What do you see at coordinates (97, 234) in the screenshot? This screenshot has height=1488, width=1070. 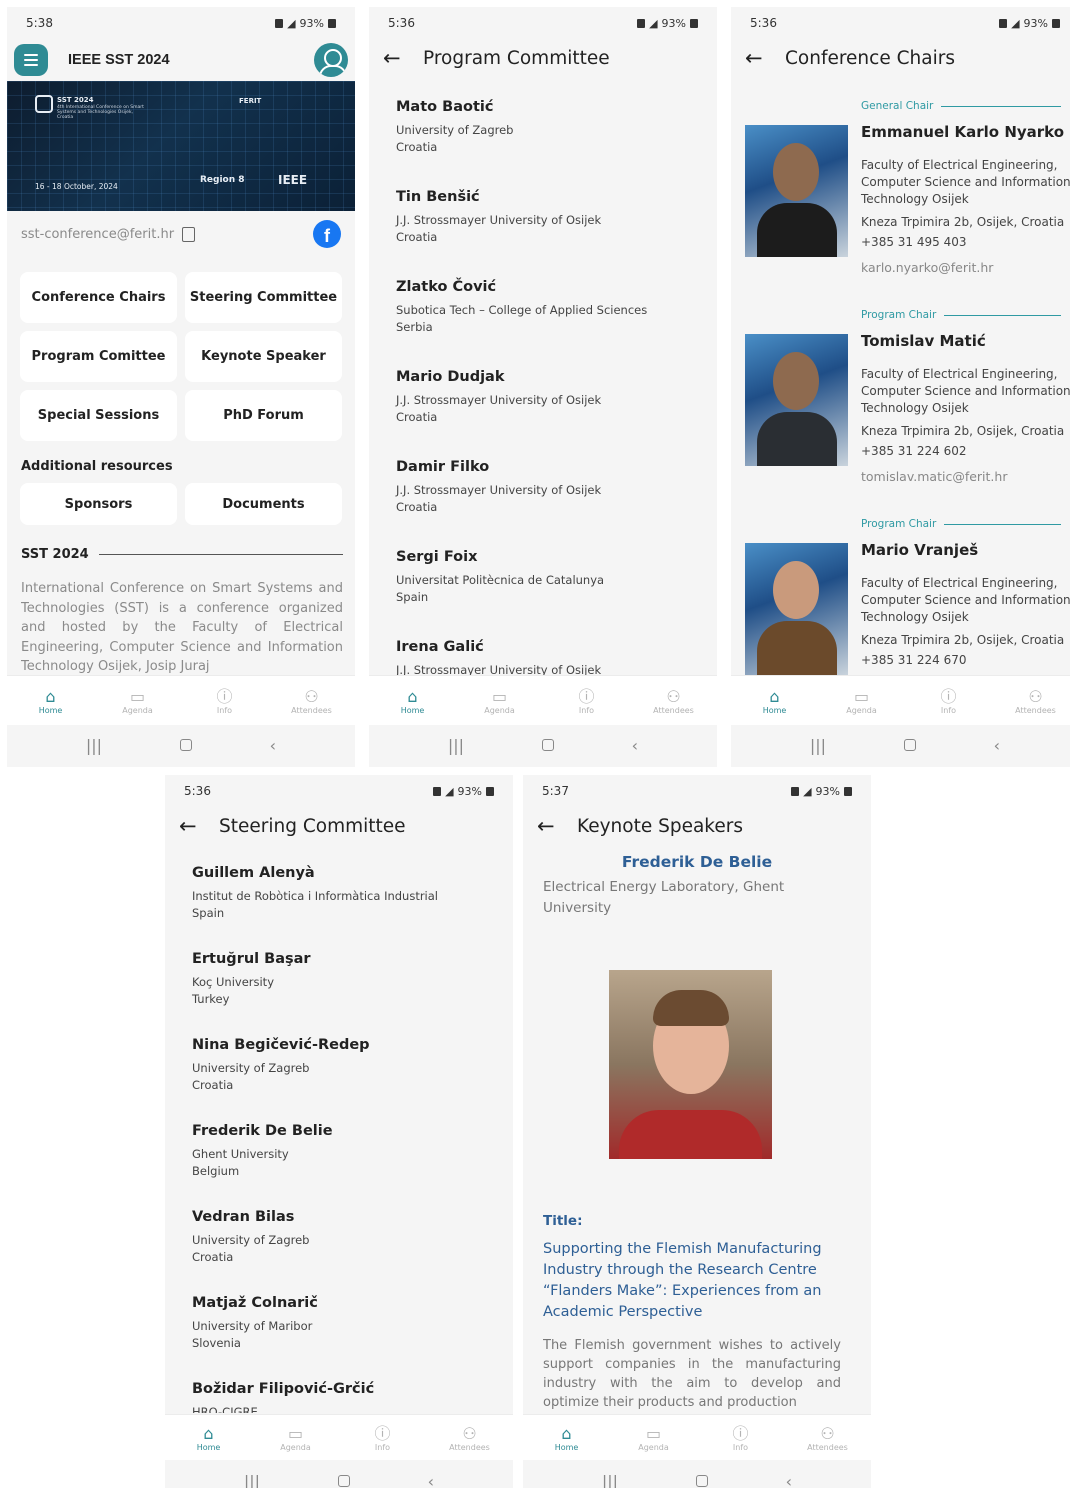 I see `conference-email: sst-conference@ferit.hr` at bounding box center [97, 234].